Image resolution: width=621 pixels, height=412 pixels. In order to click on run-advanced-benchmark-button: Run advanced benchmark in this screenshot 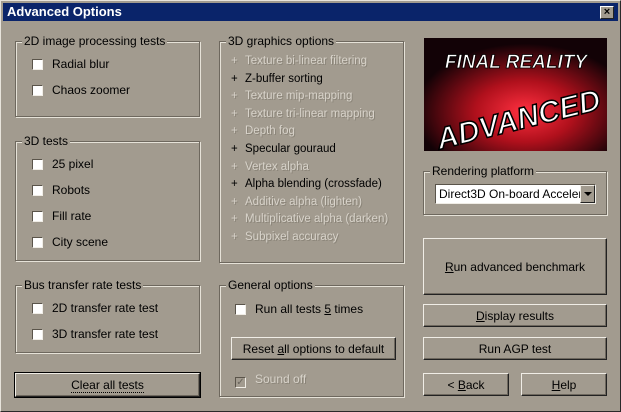, I will do `click(515, 266)`.